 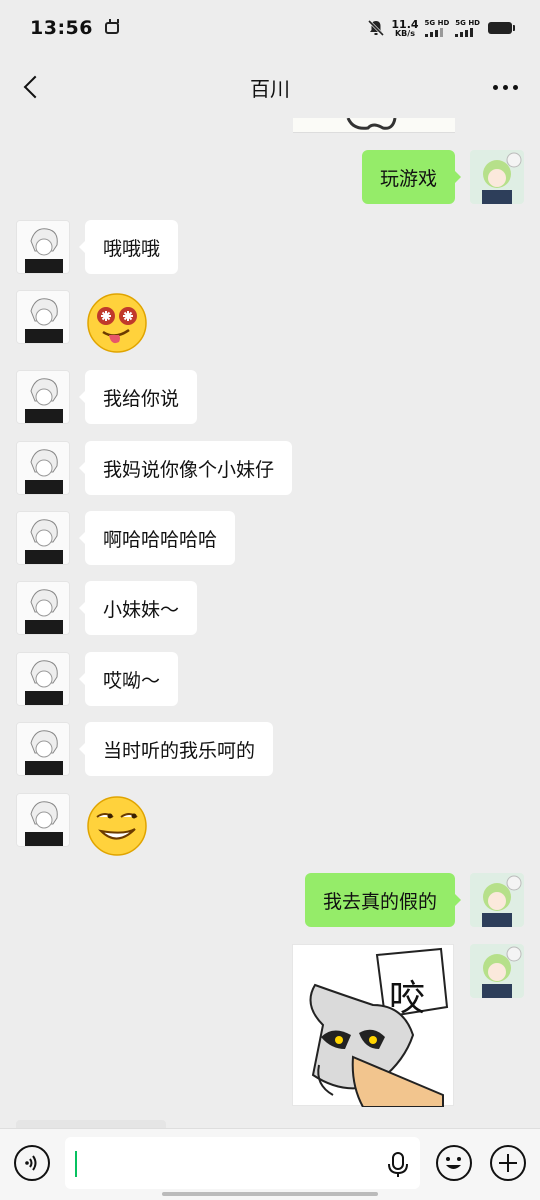 I want to click on network-speed: 11.4 KB/s, so click(x=404, y=28).